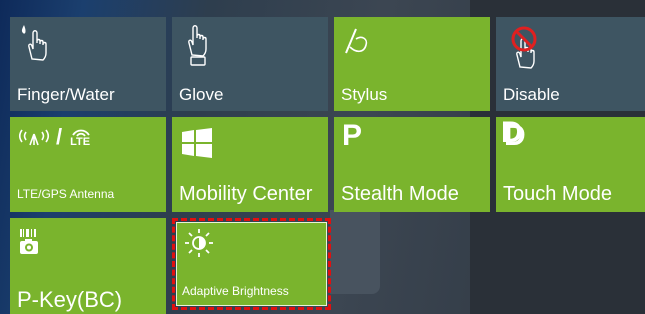 Image resolution: width=645 pixels, height=314 pixels. Describe the element at coordinates (251, 264) in the screenshot. I see `highlight-frame` at that location.